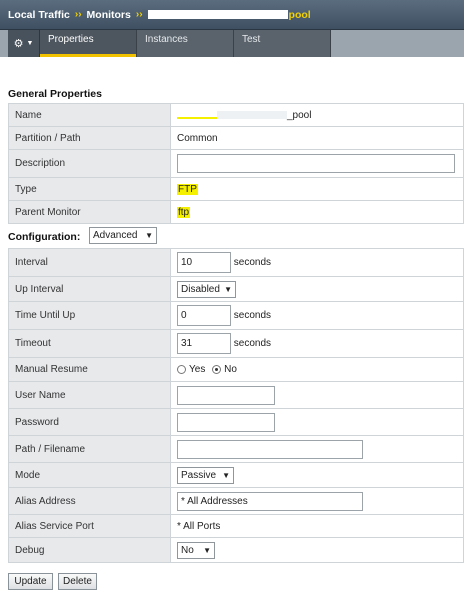 This screenshot has height=599, width=464. I want to click on table-row: Description, so click(236, 163).